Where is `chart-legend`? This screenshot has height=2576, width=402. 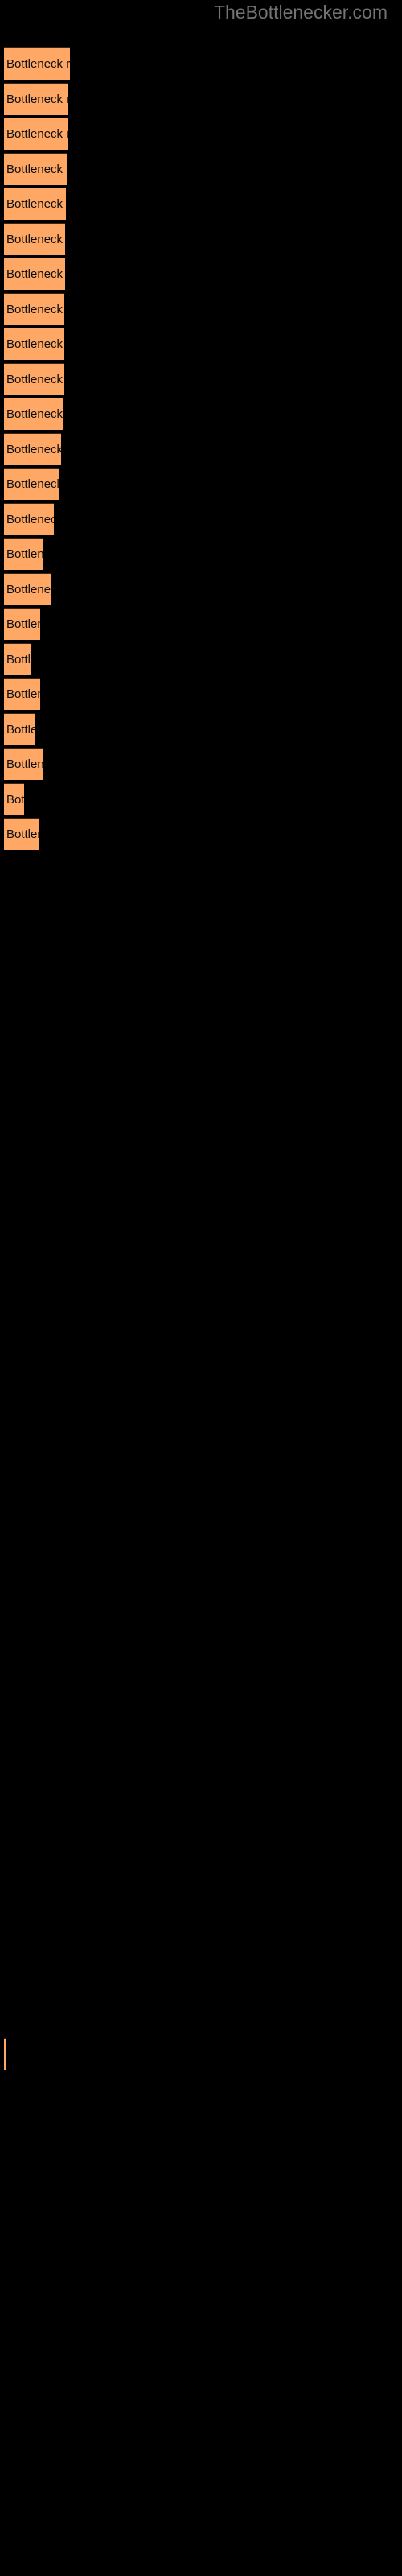 chart-legend is located at coordinates (203, 2054).